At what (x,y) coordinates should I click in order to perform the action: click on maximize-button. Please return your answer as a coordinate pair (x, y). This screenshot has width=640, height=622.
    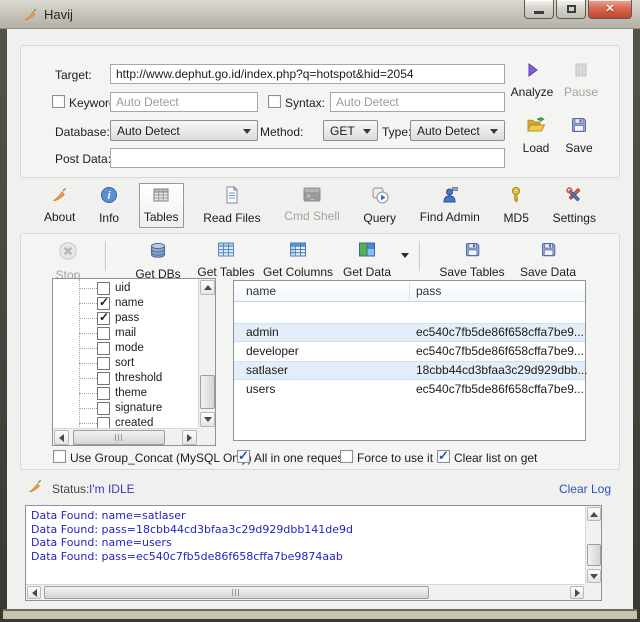
    Looking at the image, I should click on (571, 9).